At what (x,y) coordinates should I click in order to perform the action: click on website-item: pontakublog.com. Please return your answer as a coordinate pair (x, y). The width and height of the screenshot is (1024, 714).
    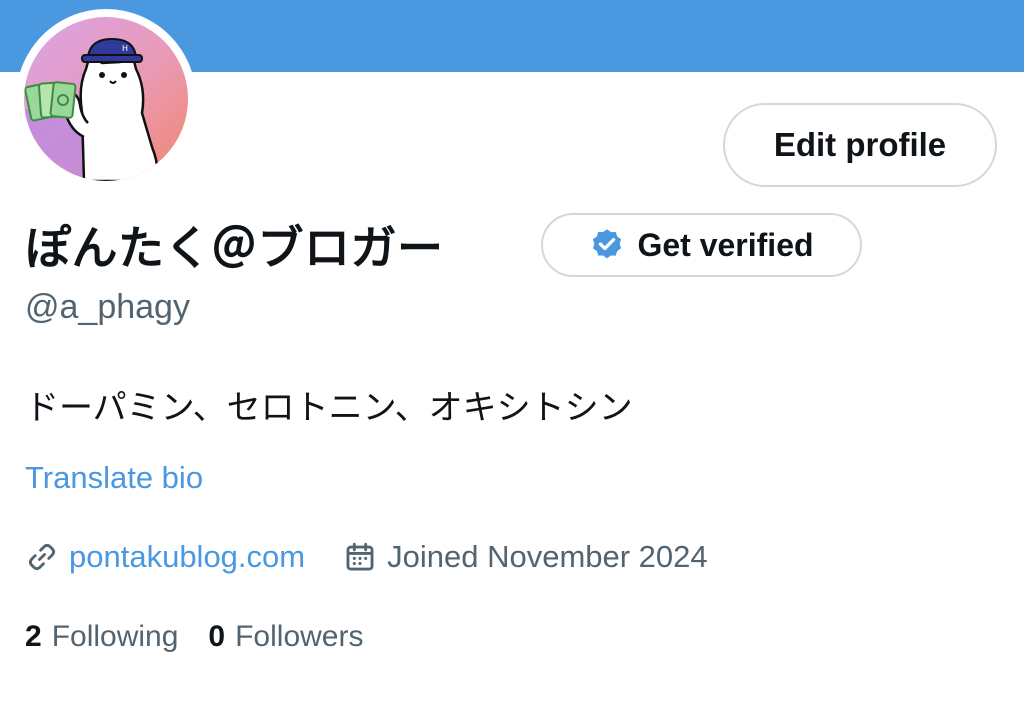
    Looking at the image, I should click on (165, 557).